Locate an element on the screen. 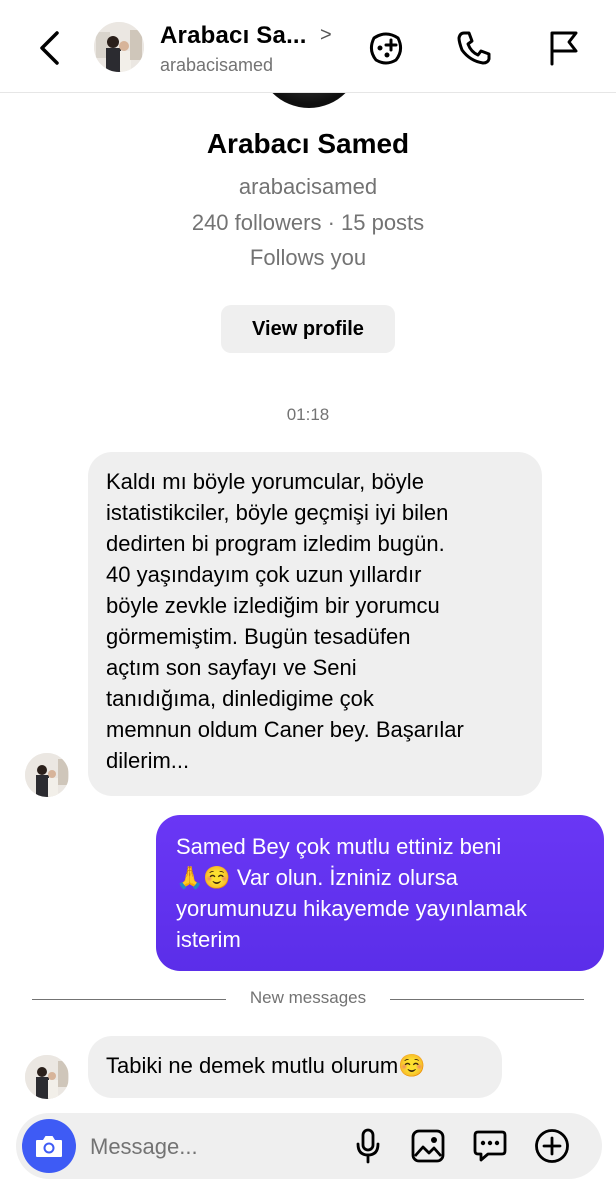 Image resolution: width=616 pixels, height=1199 pixels. divider-line-right is located at coordinates (487, 999).